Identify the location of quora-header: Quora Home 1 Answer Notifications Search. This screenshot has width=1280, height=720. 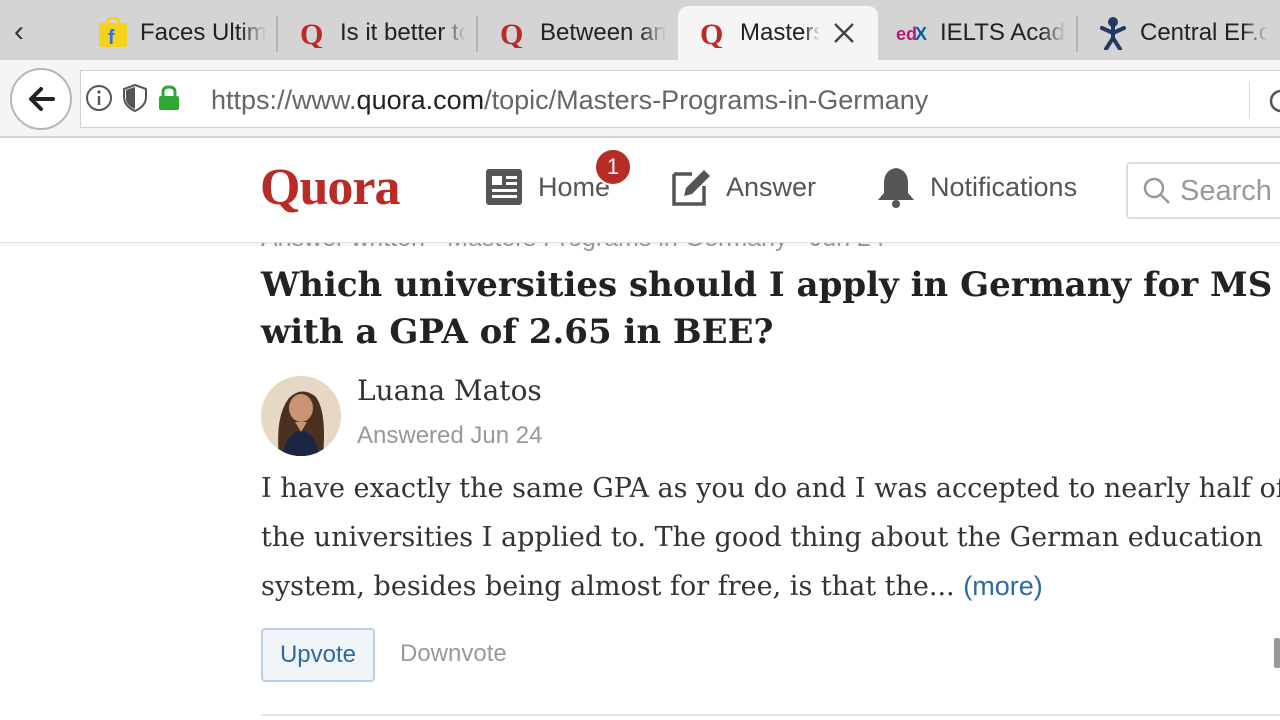
(640, 190).